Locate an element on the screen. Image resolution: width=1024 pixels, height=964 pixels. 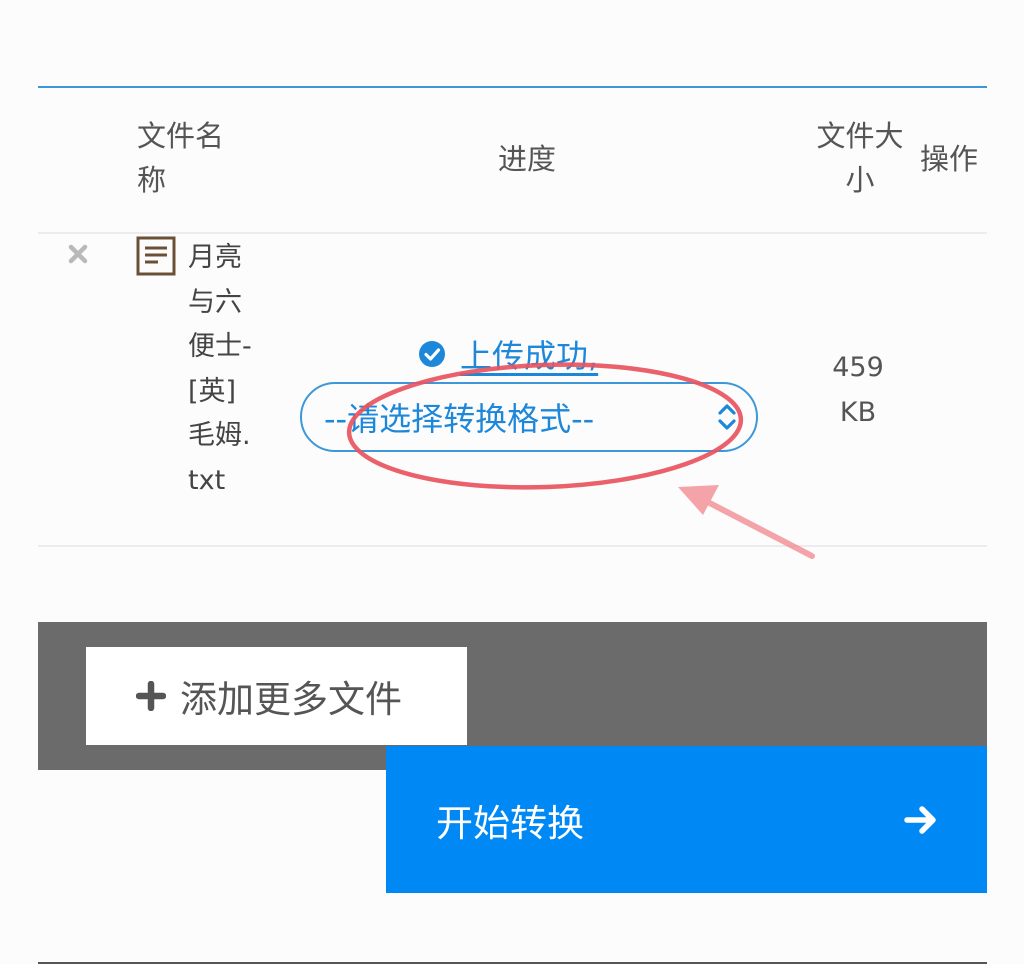
add-more-files-label: 添加更多文件 is located at coordinates (291, 699).